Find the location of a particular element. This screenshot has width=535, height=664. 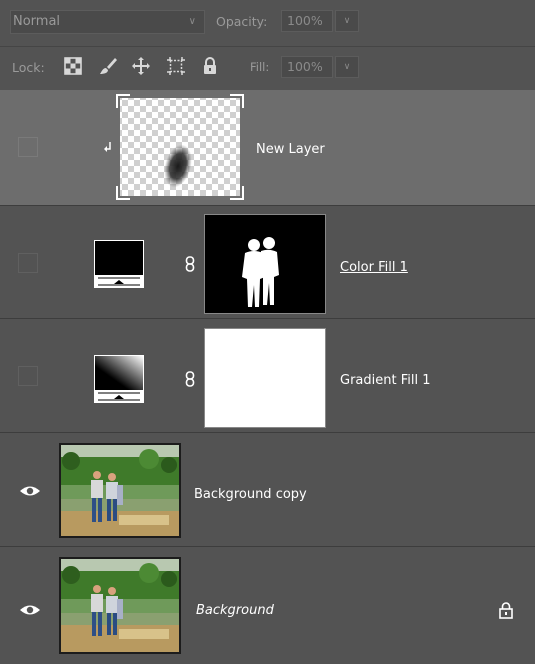

fill-dropdown: ∨ is located at coordinates (347, 67).